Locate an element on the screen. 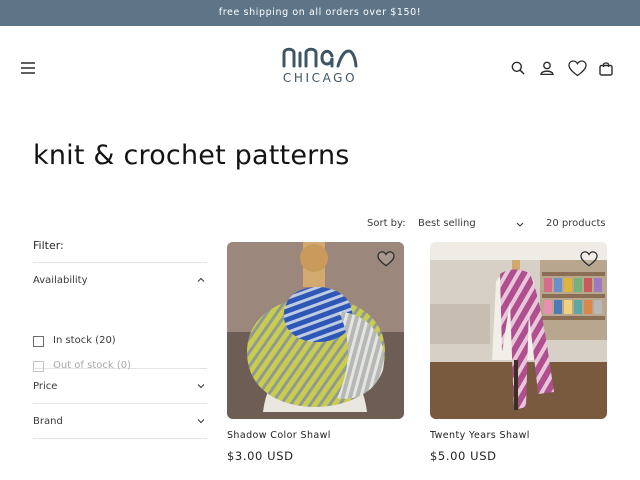 Image resolution: width=640 pixels, height=480 pixels. filter-heading: Filter: is located at coordinates (120, 249).